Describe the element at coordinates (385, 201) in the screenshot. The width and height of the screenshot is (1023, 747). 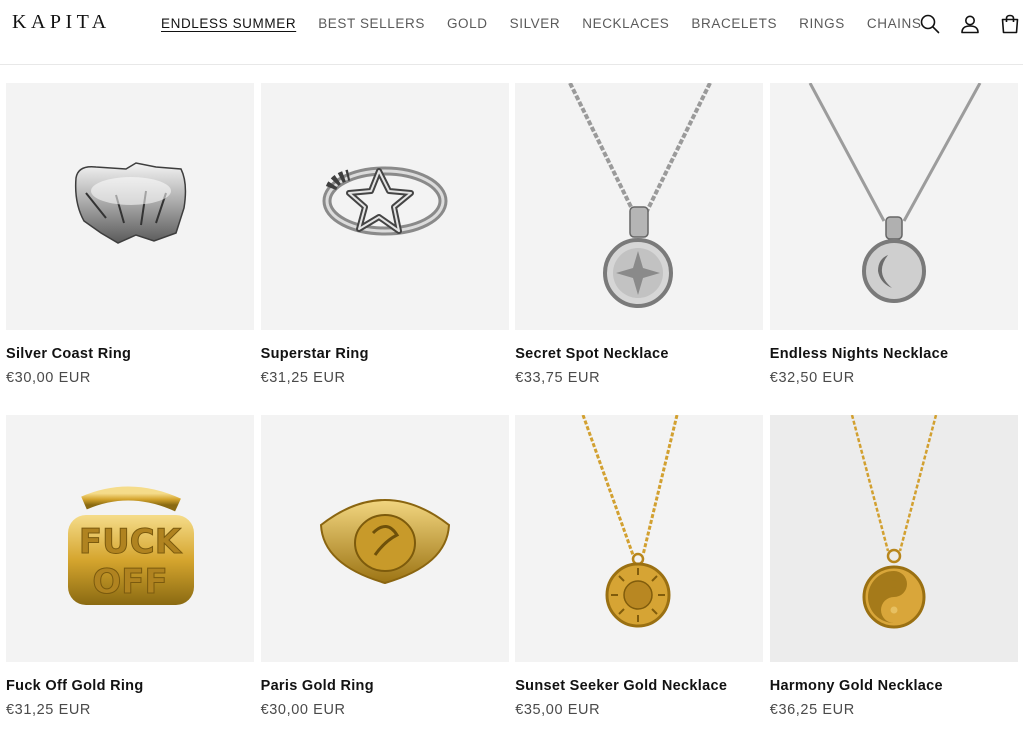
I see `star-ring-image` at that location.